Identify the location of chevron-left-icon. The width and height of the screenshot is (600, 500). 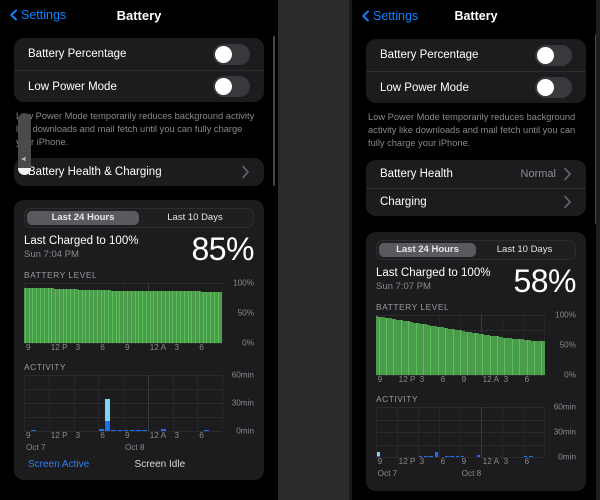
(13, 15).